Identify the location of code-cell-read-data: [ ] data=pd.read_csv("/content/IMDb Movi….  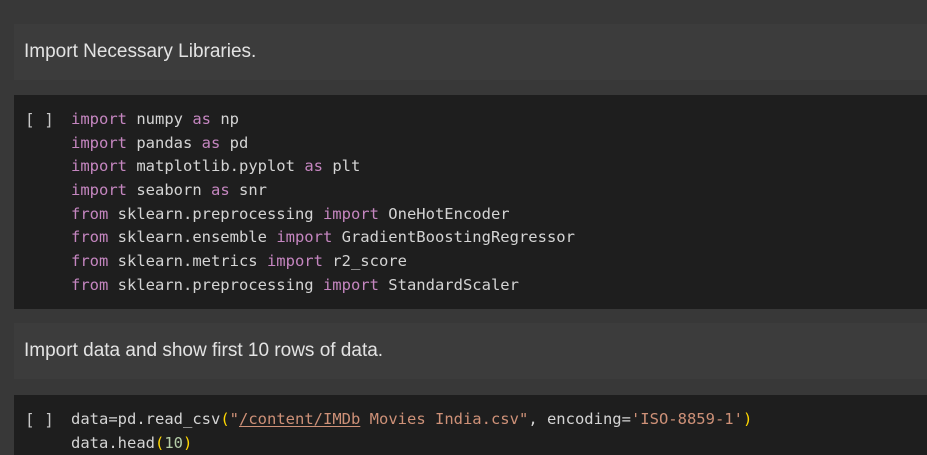
(470, 425).